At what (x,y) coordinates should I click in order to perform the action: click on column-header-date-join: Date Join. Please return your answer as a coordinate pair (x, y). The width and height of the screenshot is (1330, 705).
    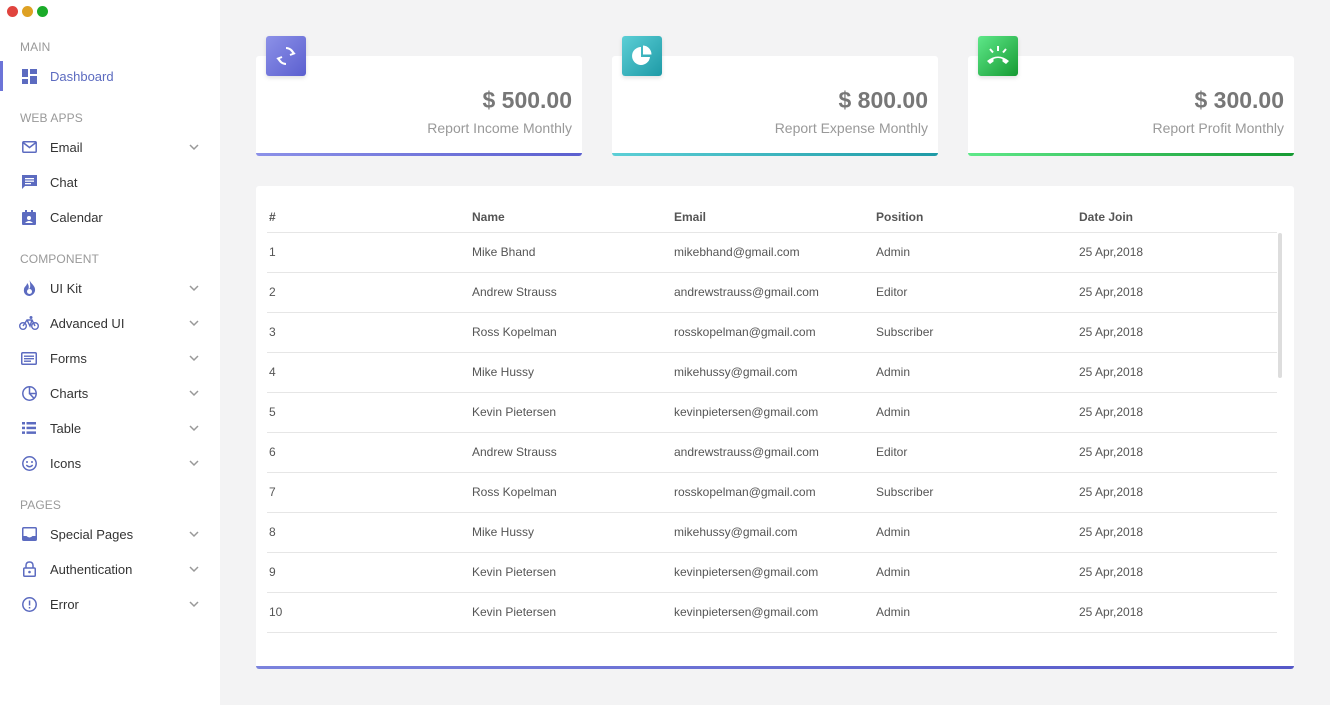
    Looking at the image, I should click on (1177, 217).